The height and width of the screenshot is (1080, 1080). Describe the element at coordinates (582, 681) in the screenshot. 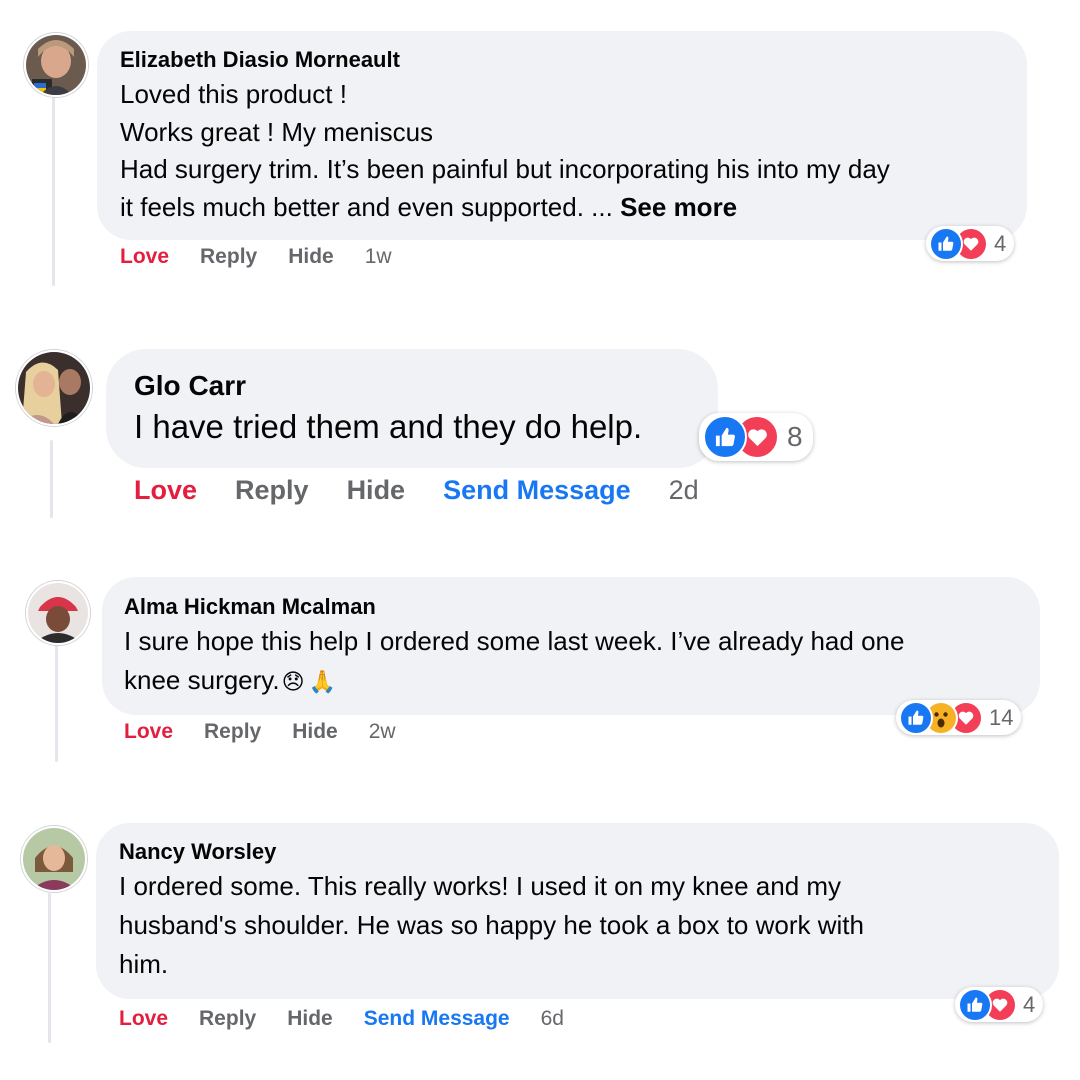

I see `comment-text-line: knee surgery.😞 🙏` at that location.